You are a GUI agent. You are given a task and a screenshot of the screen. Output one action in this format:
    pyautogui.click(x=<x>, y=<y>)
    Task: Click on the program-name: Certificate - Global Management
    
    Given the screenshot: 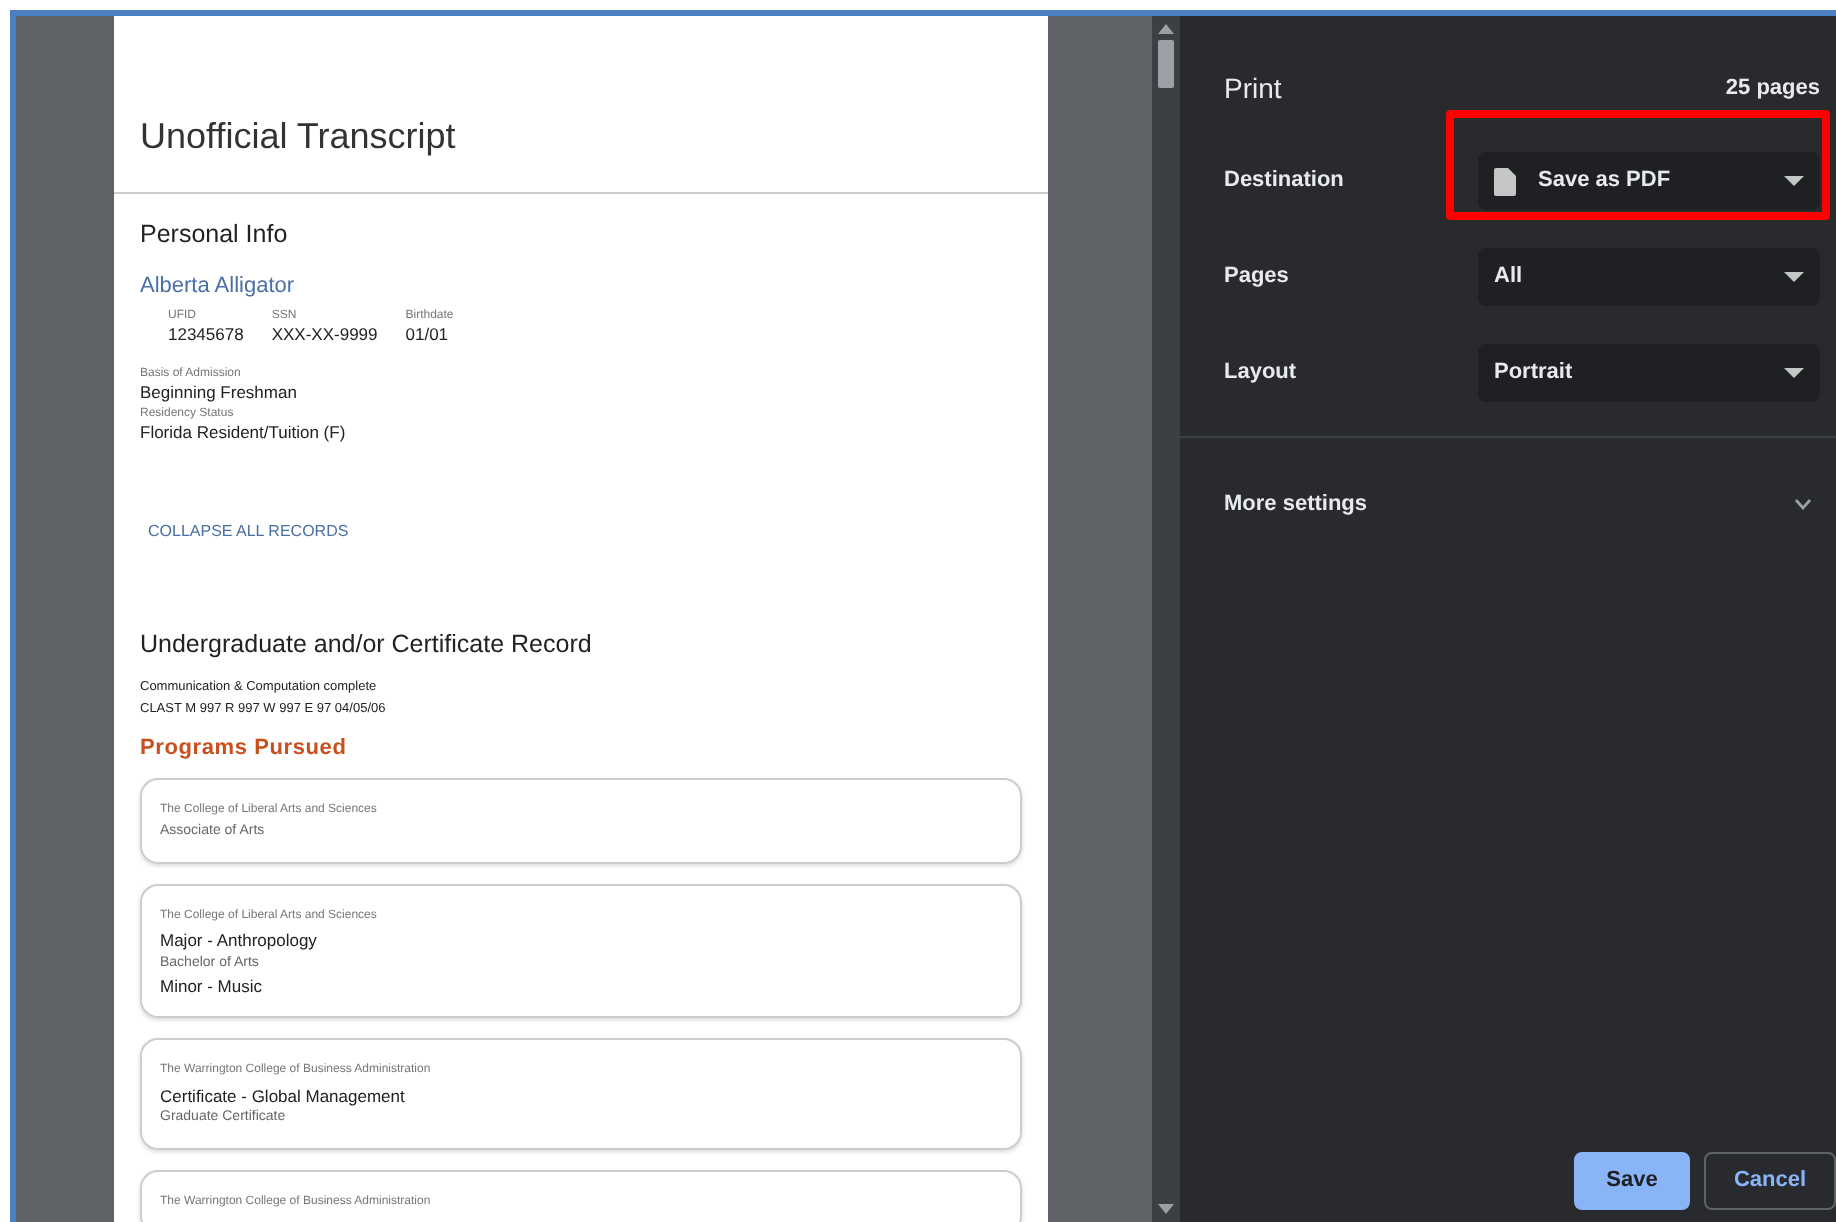 What is the action you would take?
    pyautogui.click(x=283, y=1096)
    